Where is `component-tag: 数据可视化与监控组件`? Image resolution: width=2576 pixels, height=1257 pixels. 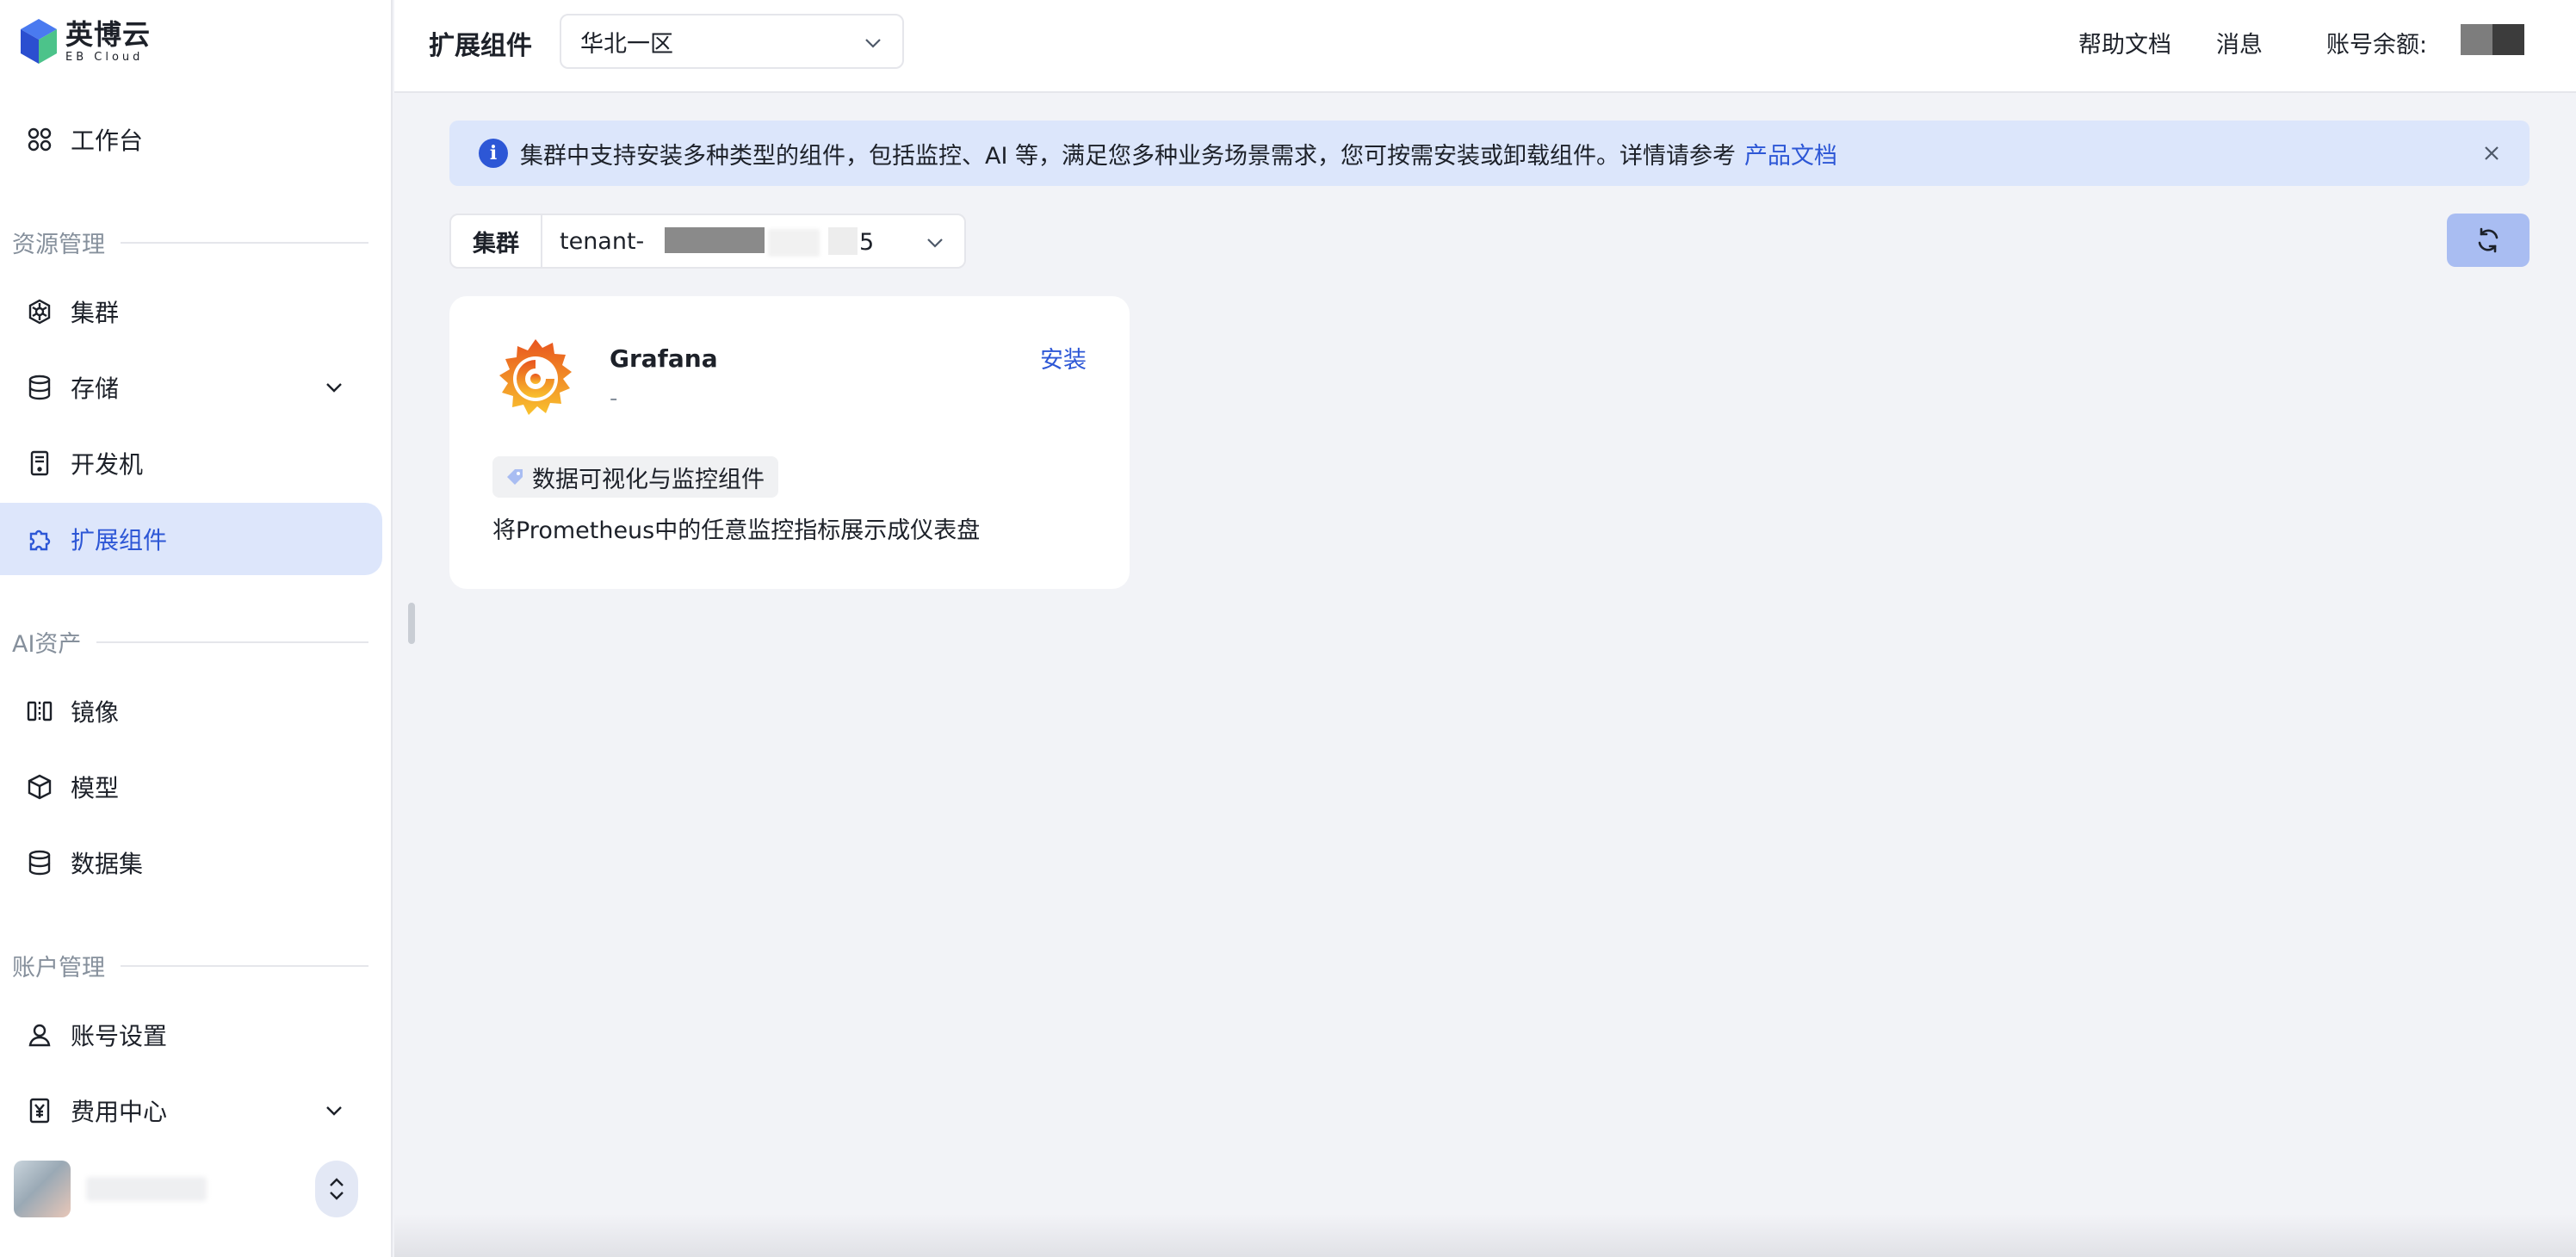
component-tag: 数据可视化与监控组件 is located at coordinates (635, 477).